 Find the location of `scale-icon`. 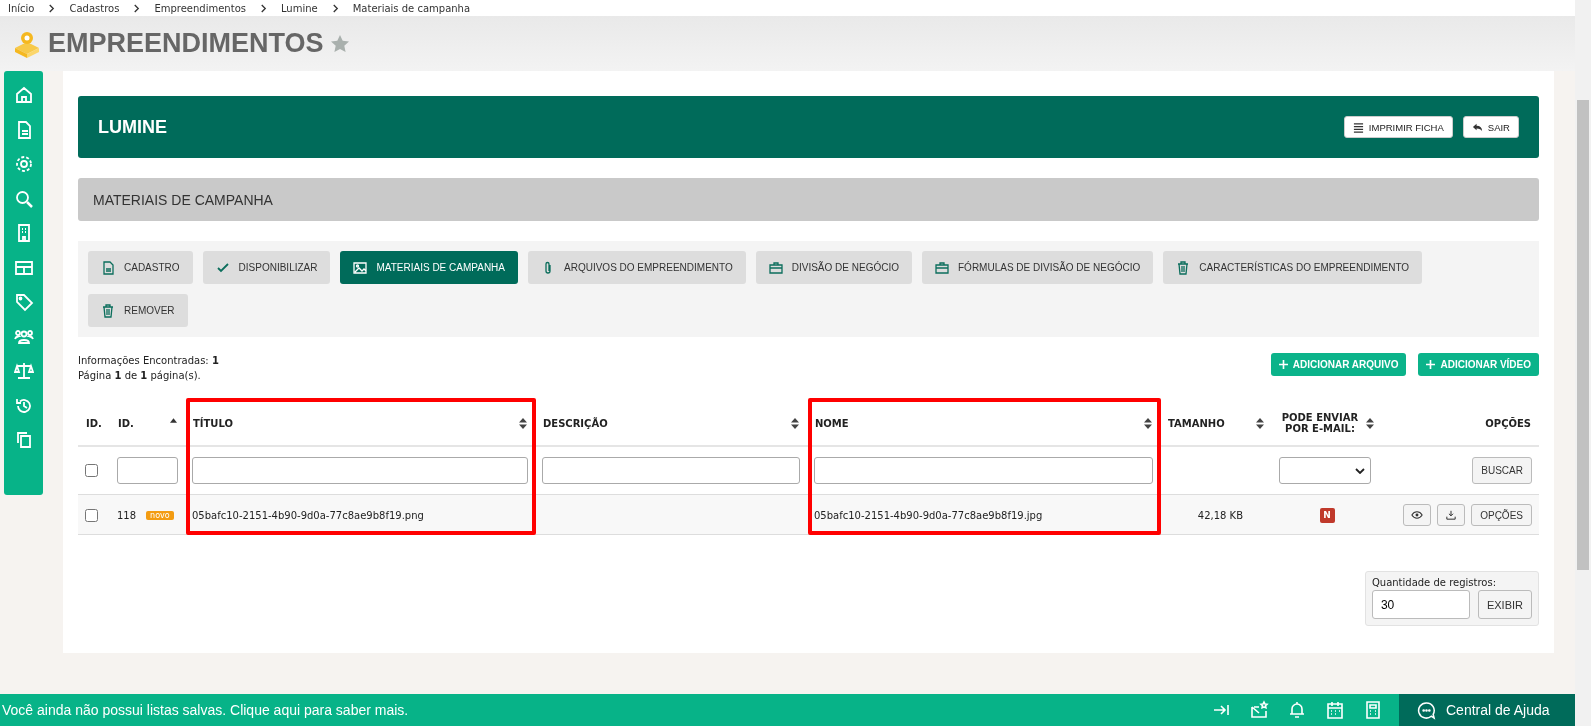

scale-icon is located at coordinates (23, 371).